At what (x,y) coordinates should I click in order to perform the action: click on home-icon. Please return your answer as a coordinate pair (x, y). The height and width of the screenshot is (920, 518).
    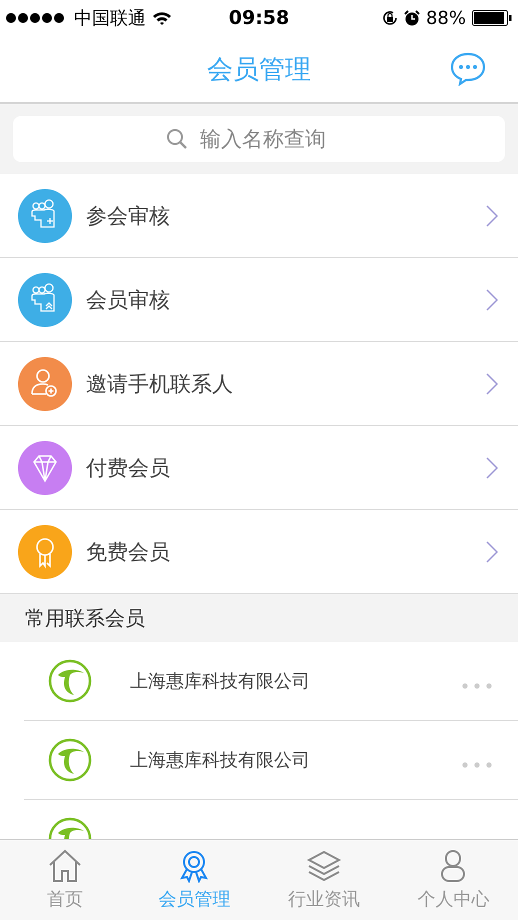
    Looking at the image, I should click on (64, 866).